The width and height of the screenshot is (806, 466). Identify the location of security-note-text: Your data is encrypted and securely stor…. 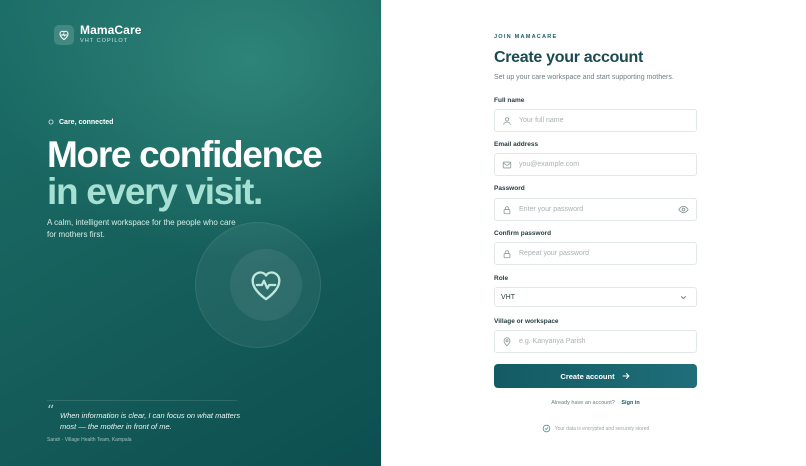
(602, 428).